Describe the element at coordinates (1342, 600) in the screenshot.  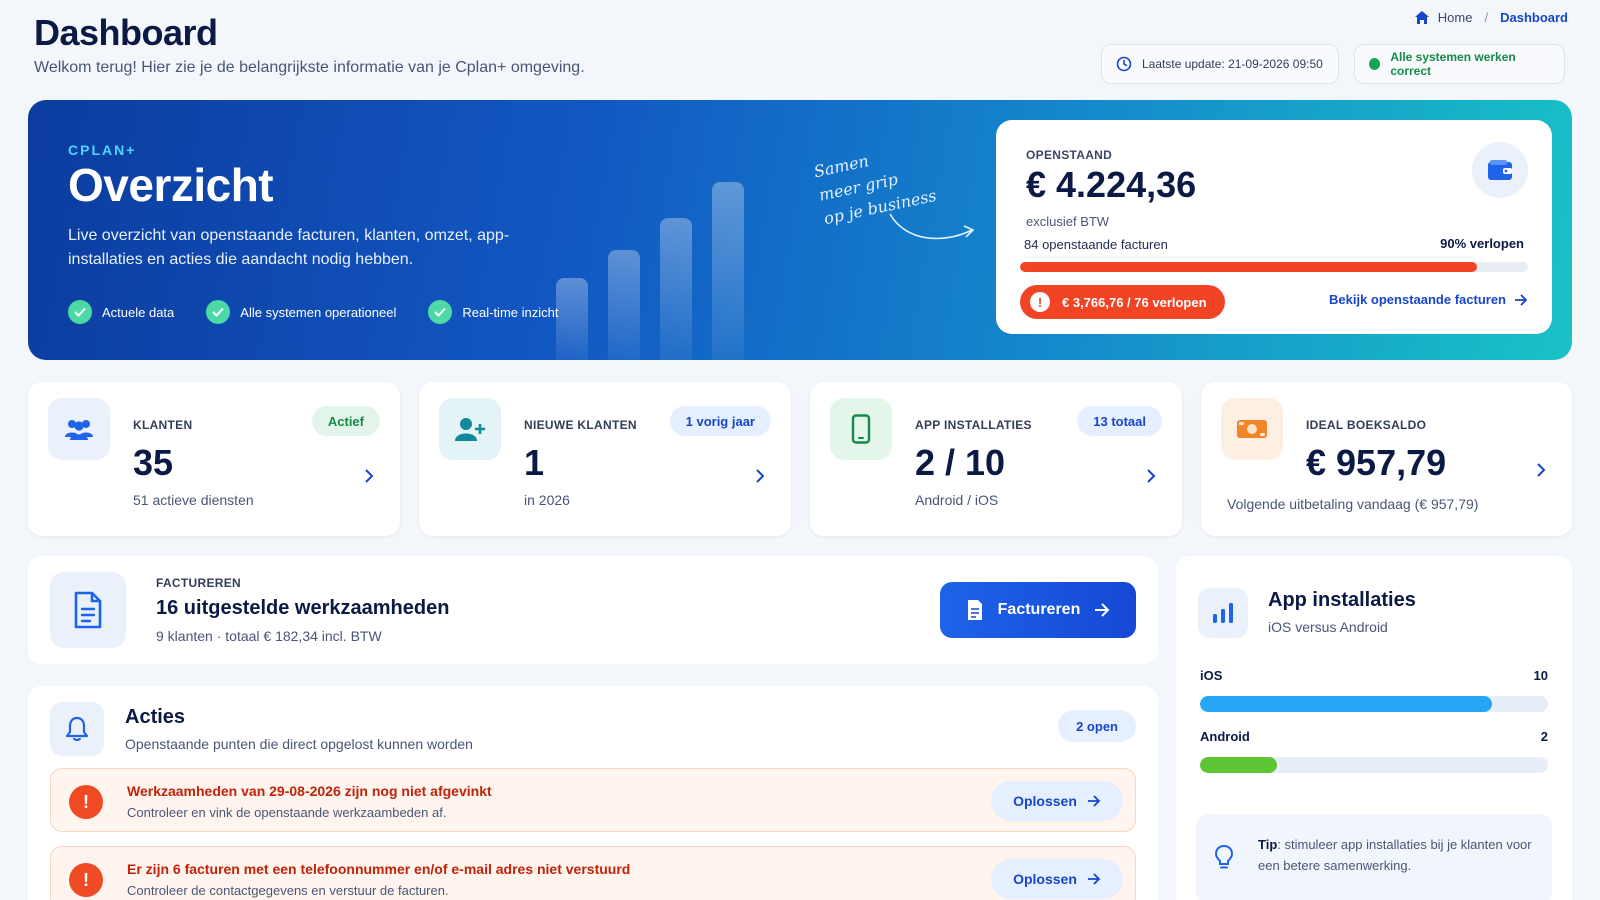
I see `app-installaties-title: App installaties` at that location.